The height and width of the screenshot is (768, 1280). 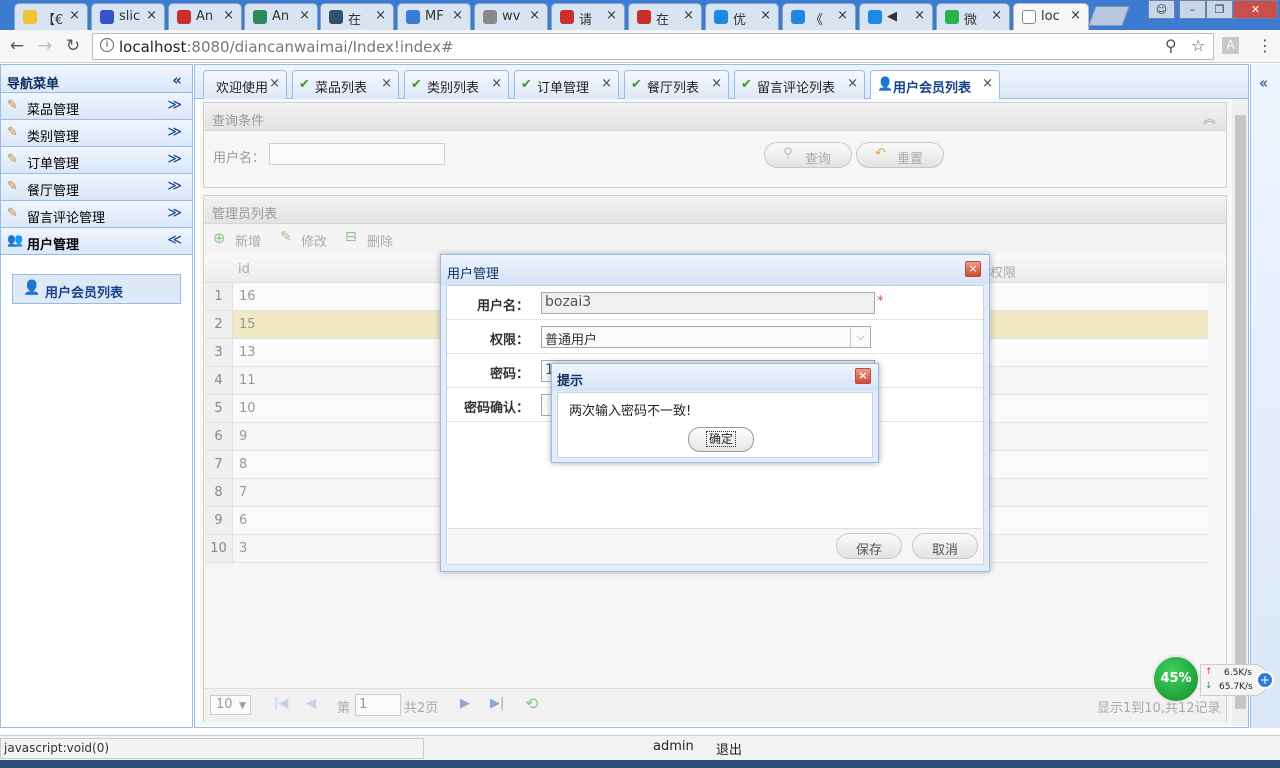 What do you see at coordinates (1209, 117) in the screenshot?
I see `collapse-up-icon: ︽` at bounding box center [1209, 117].